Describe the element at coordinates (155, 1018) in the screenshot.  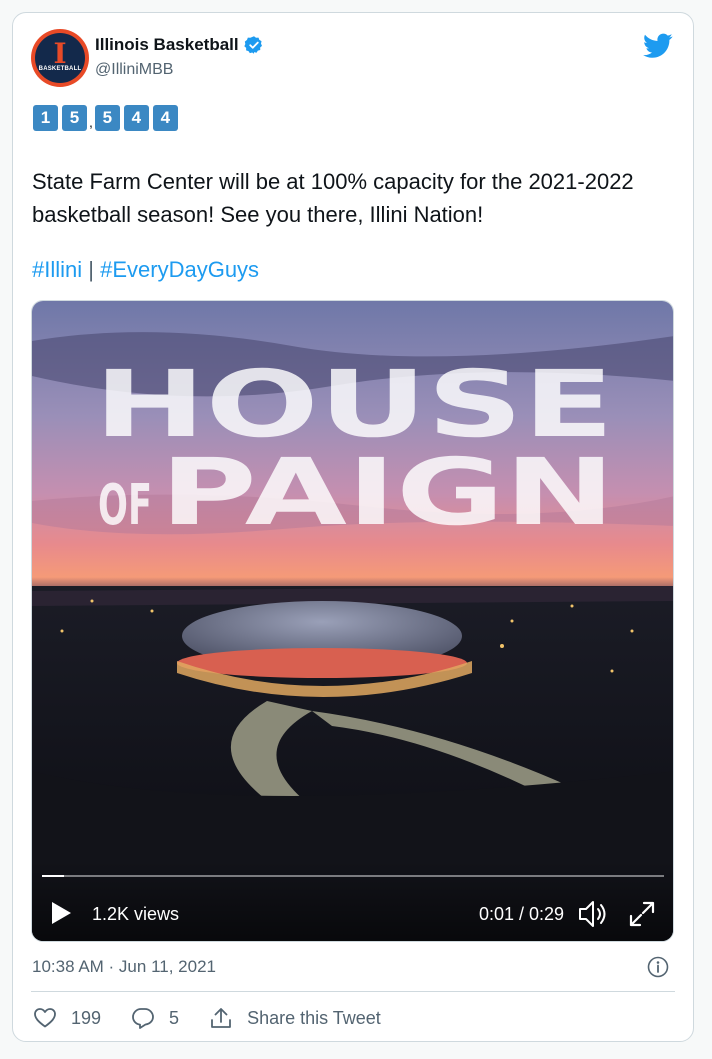
I see `reply-button: 5` at that location.